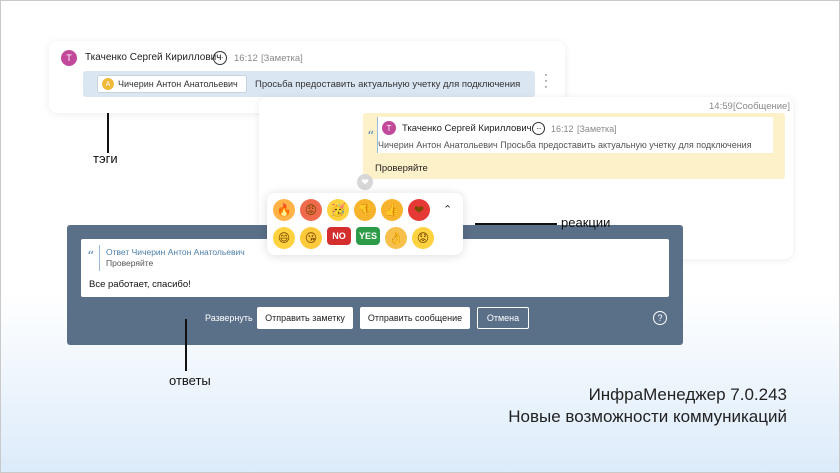 The width and height of the screenshot is (840, 473). I want to click on expand-link: Развернуть, so click(229, 318).